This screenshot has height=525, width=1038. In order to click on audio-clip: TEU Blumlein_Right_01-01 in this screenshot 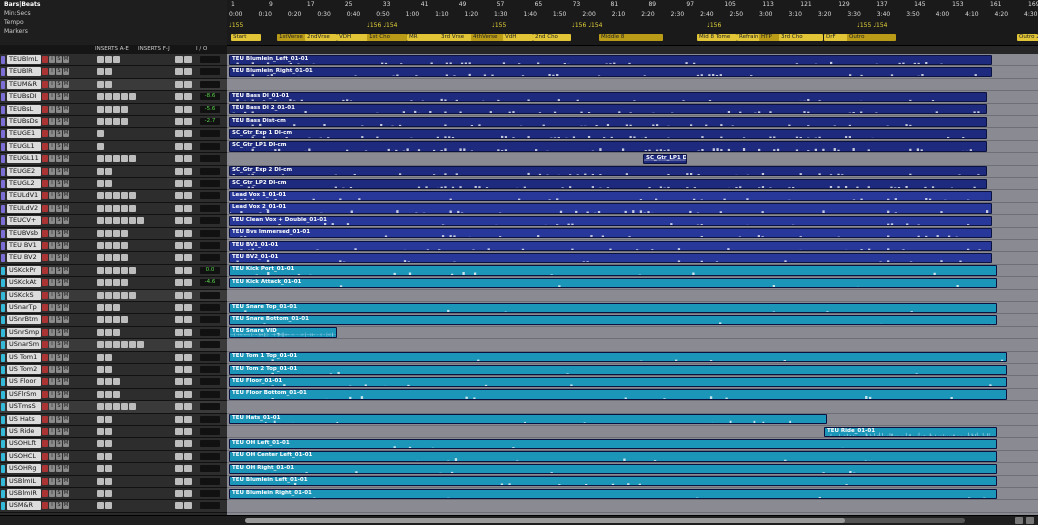, I will do `click(610, 72)`.